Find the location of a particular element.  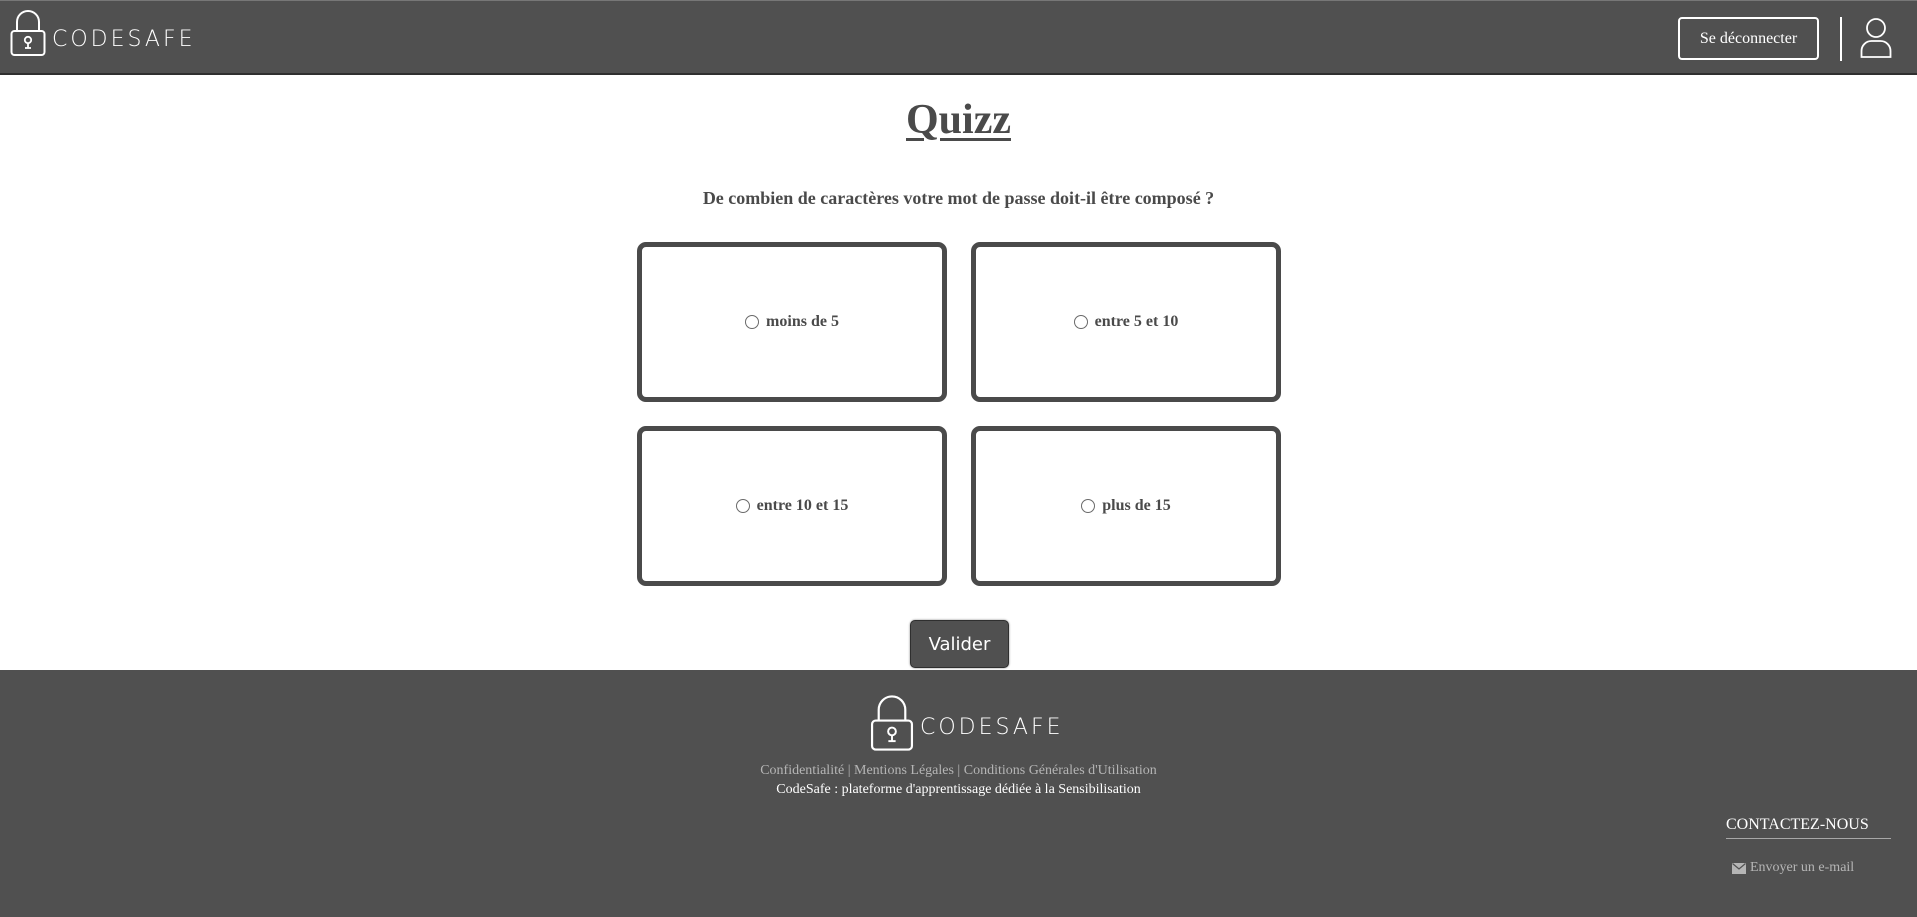

brand-logo: CODESAFE is located at coordinates (103, 33).